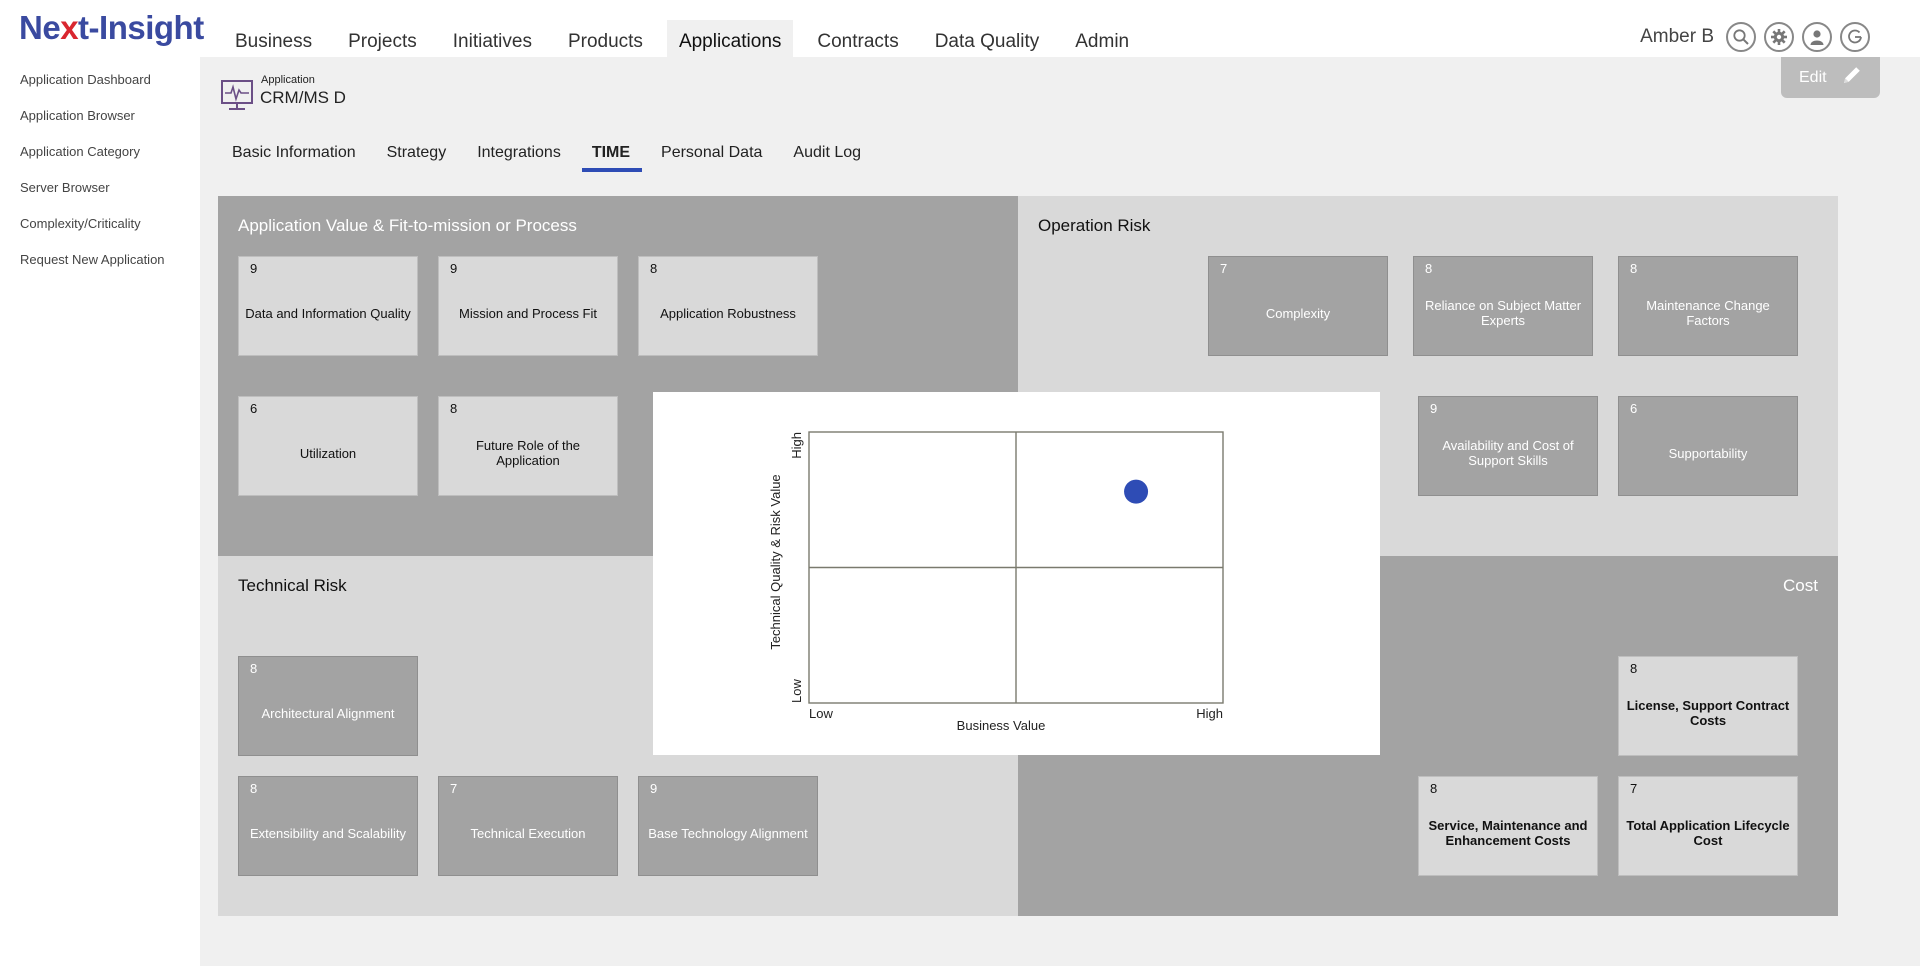  I want to click on x-axis-label: Business Value, so click(1001, 725).